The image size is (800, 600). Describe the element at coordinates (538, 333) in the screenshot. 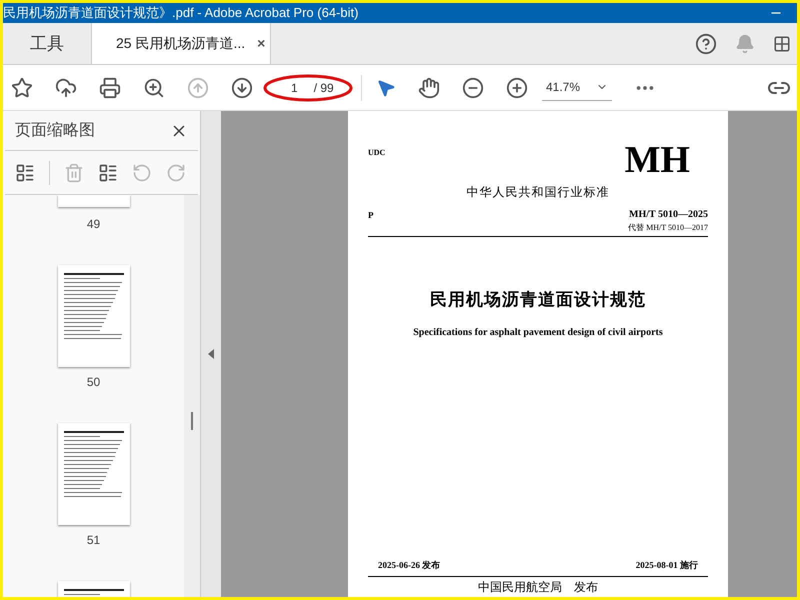

I see `document-subtitle: Specifications for asphalt pavement design of civil airports` at that location.